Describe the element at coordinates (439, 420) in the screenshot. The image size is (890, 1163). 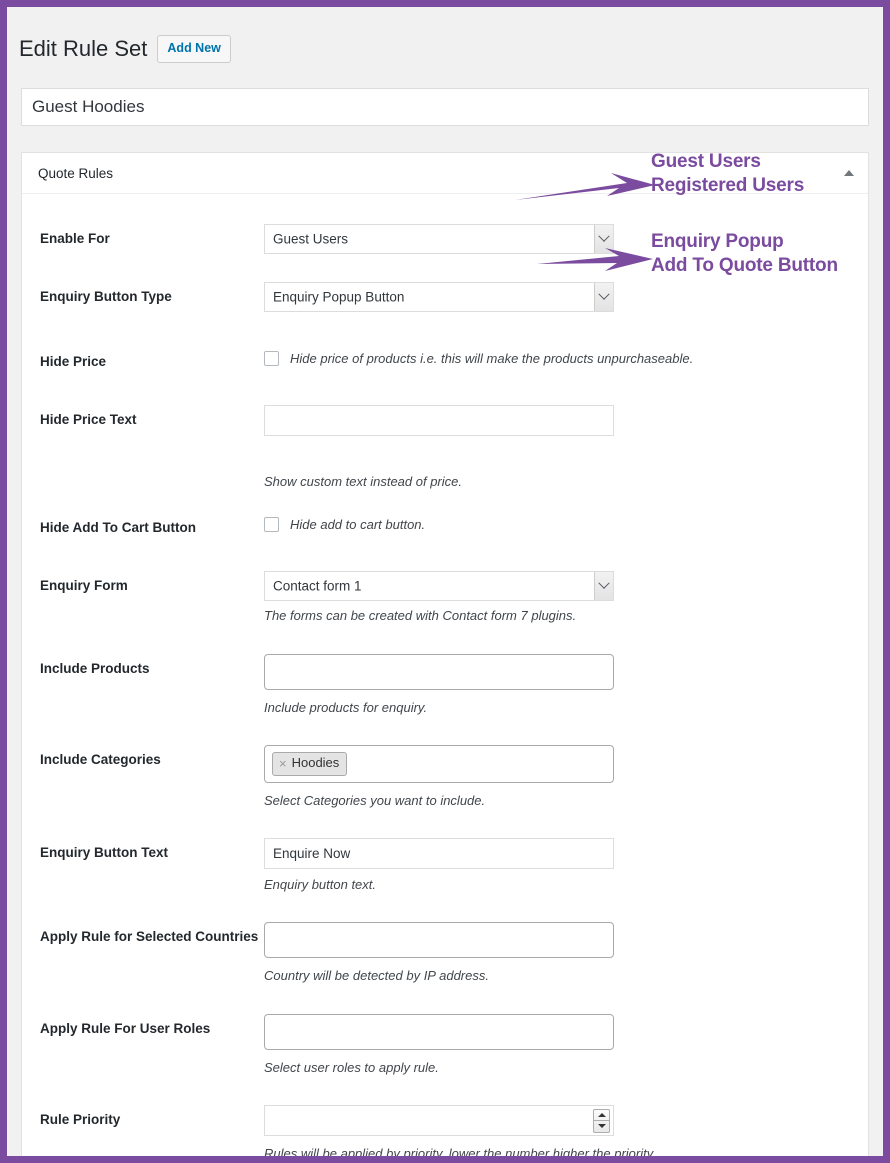
I see `input-hide-price-text` at that location.